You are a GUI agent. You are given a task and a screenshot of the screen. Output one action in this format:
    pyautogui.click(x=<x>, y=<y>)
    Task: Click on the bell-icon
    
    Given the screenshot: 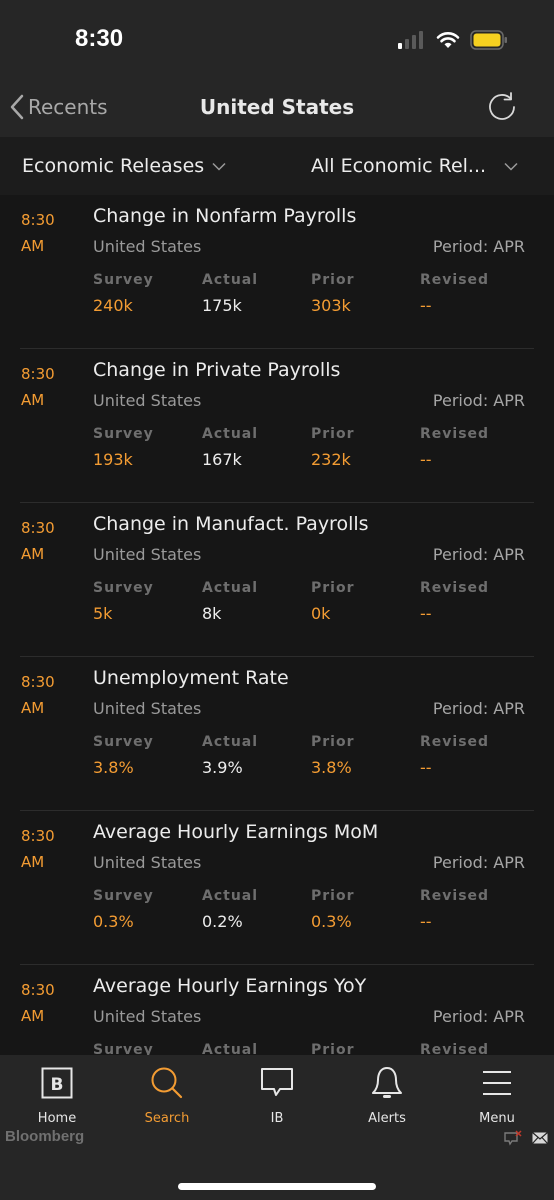 What is the action you would take?
    pyautogui.click(x=387, y=1082)
    